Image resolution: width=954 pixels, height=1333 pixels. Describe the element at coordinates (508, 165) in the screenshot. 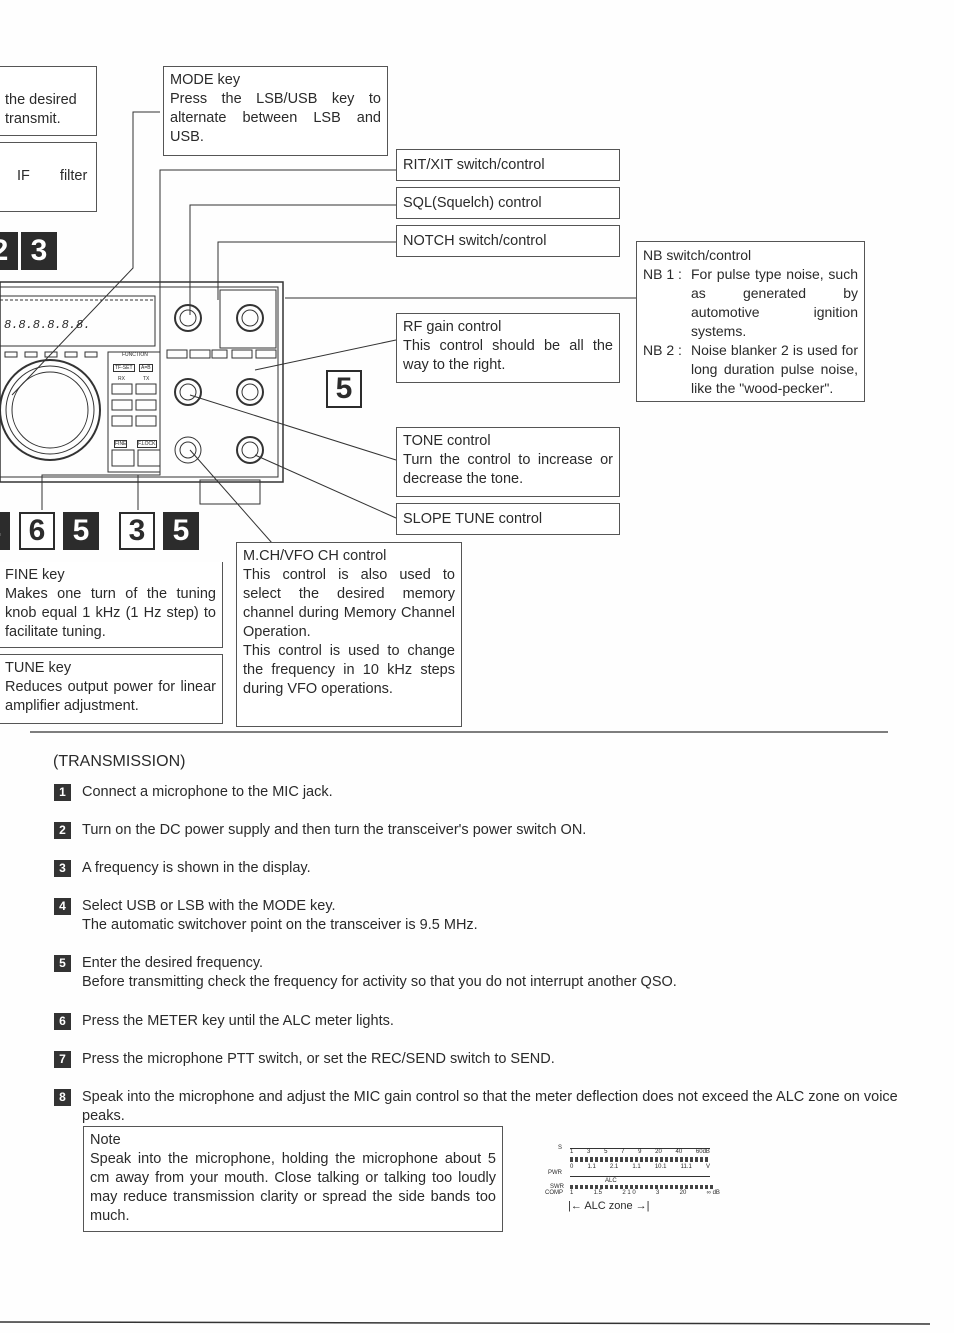

I see `callout-rit-xit: RIT/XIT switch/control` at that location.